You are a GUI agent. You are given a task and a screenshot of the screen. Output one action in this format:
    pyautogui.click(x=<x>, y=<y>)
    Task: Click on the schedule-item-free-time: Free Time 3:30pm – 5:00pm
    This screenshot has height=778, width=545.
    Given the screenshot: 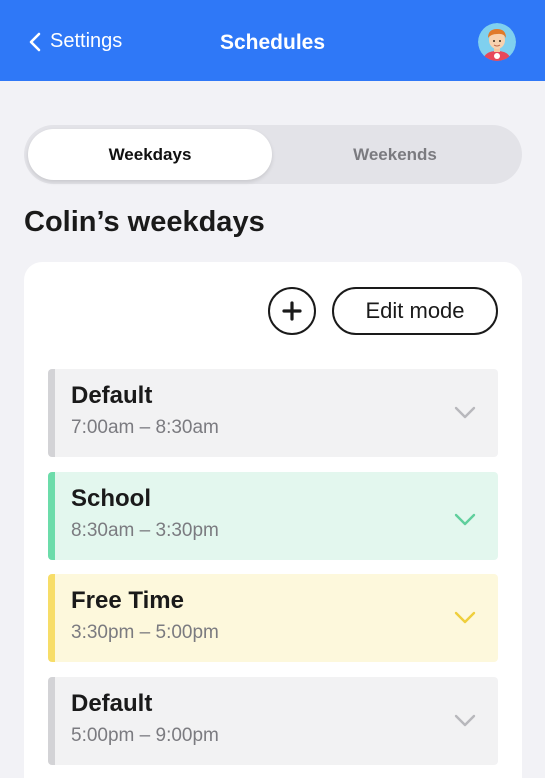 What is the action you would take?
    pyautogui.click(x=273, y=618)
    